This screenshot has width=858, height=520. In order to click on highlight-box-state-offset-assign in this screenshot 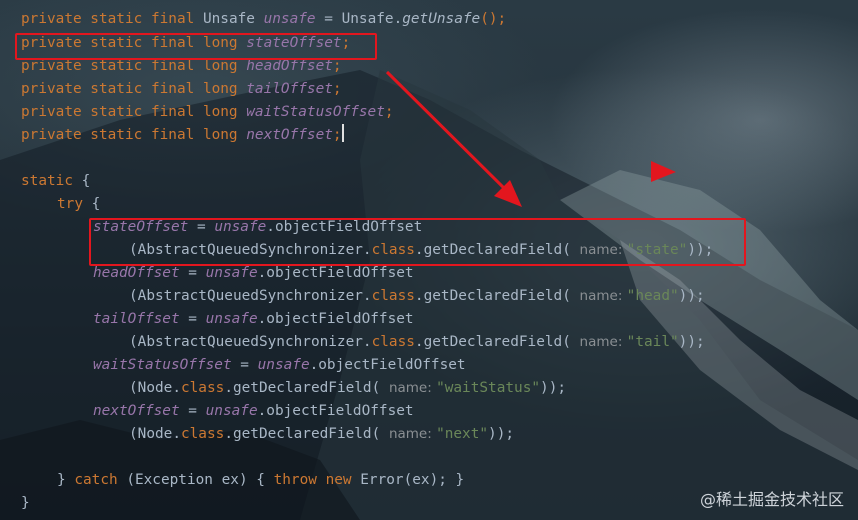, I will do `click(417, 242)`.